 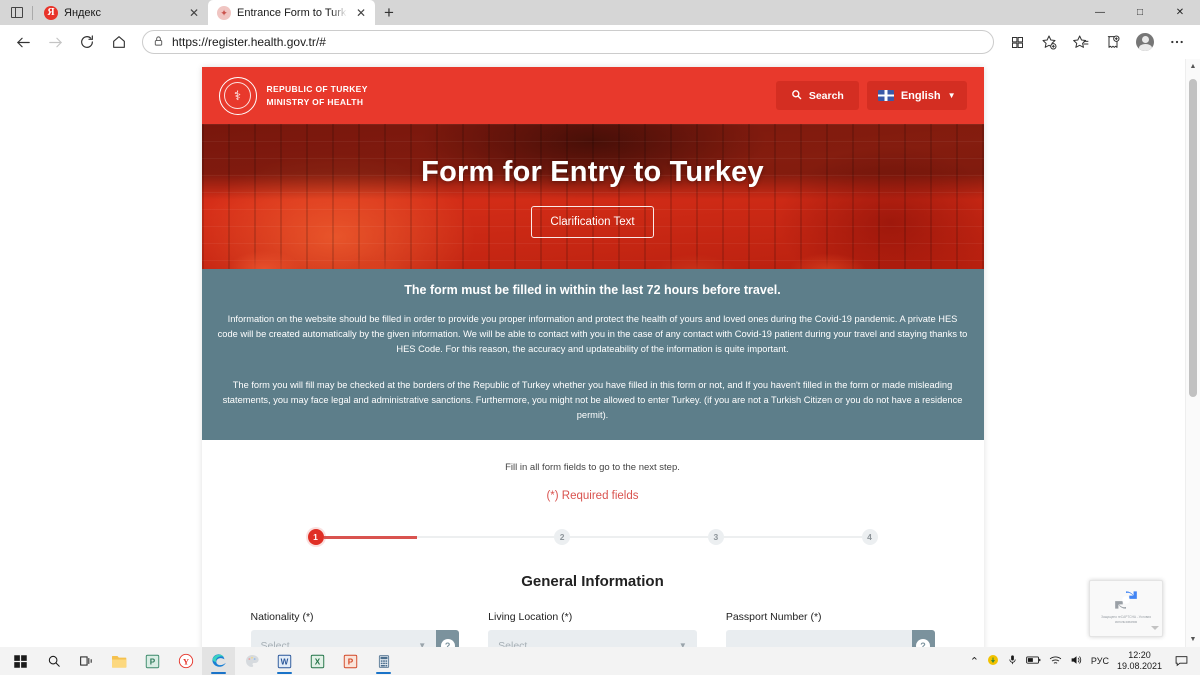 I want to click on ministry-seal-icon: ⚕, so click(x=237, y=95).